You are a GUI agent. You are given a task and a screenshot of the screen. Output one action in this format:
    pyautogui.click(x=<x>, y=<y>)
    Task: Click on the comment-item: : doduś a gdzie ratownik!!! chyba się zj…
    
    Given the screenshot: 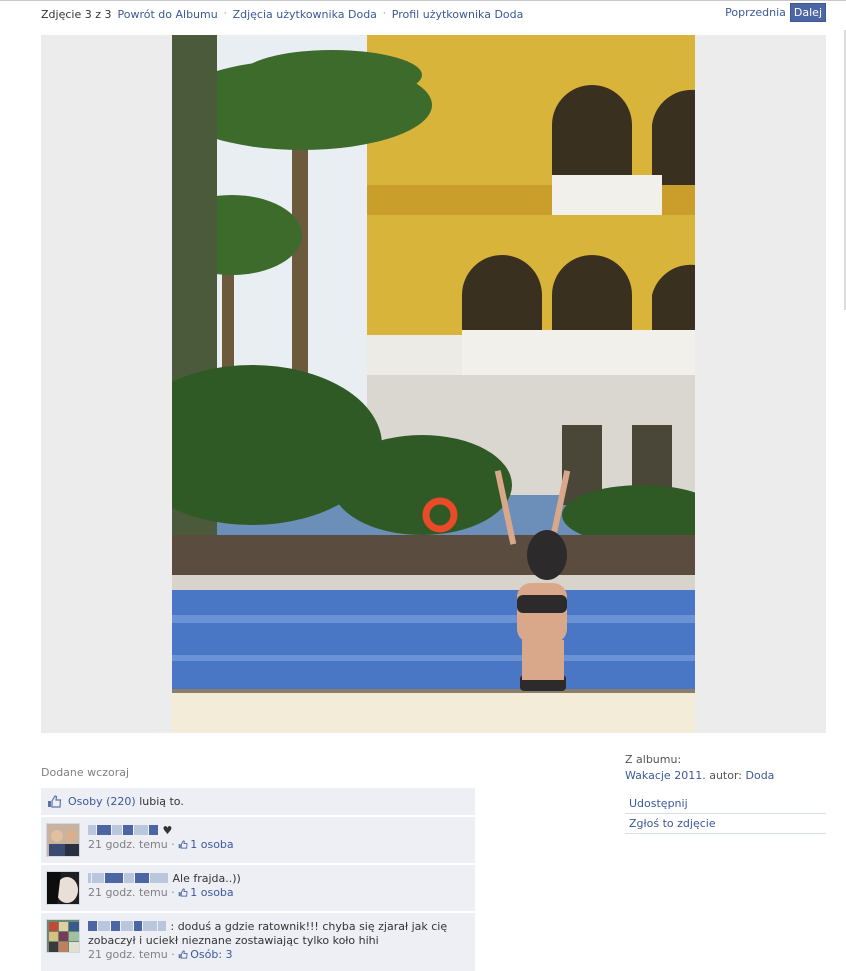 What is the action you would take?
    pyautogui.click(x=258, y=941)
    